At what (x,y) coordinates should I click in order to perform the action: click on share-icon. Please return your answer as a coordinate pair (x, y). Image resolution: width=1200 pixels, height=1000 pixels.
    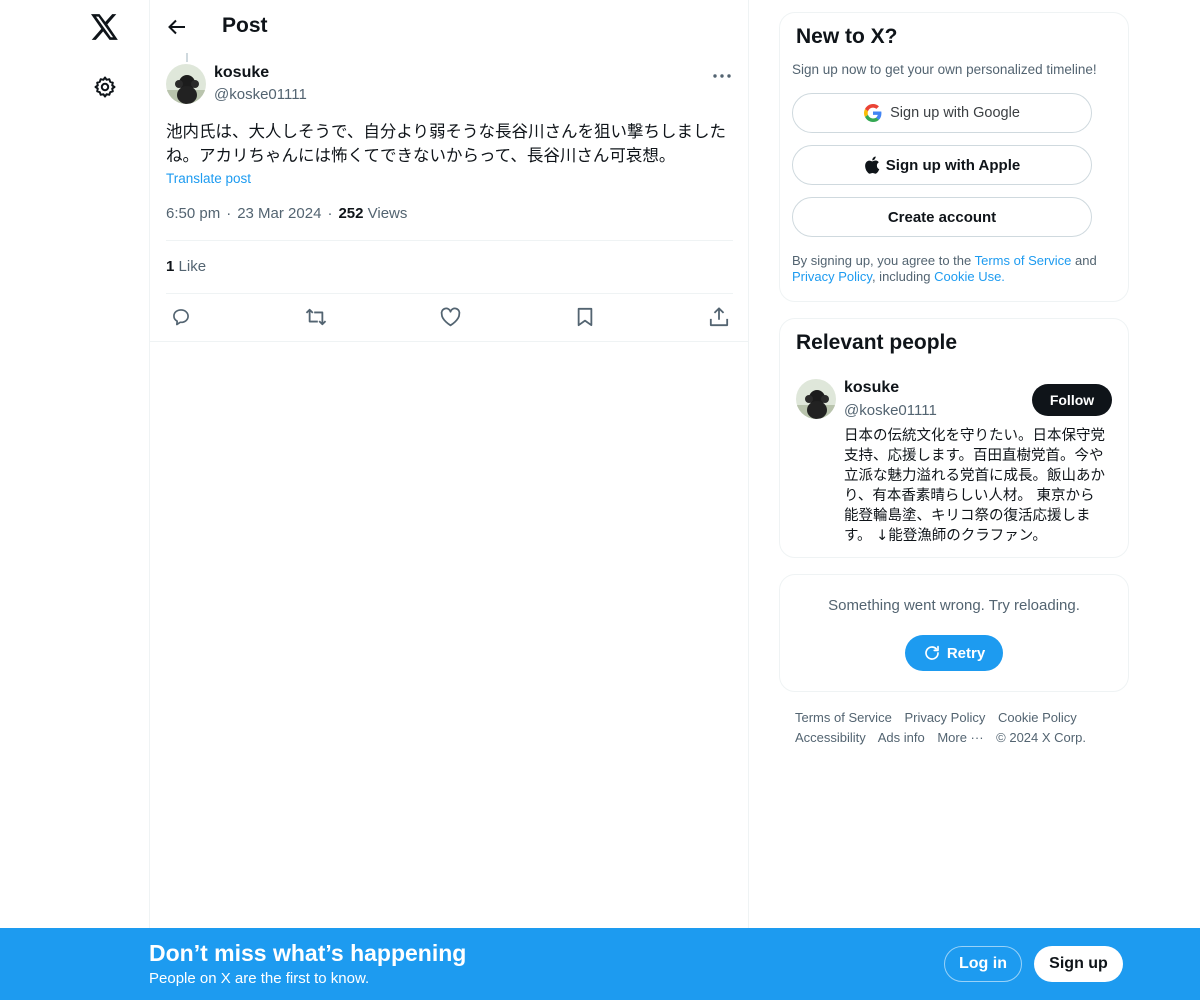
    Looking at the image, I should click on (719, 317).